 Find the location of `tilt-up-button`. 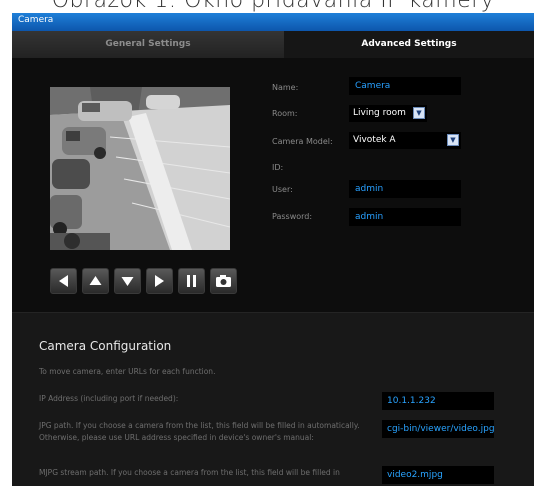

tilt-up-button is located at coordinates (95, 281).